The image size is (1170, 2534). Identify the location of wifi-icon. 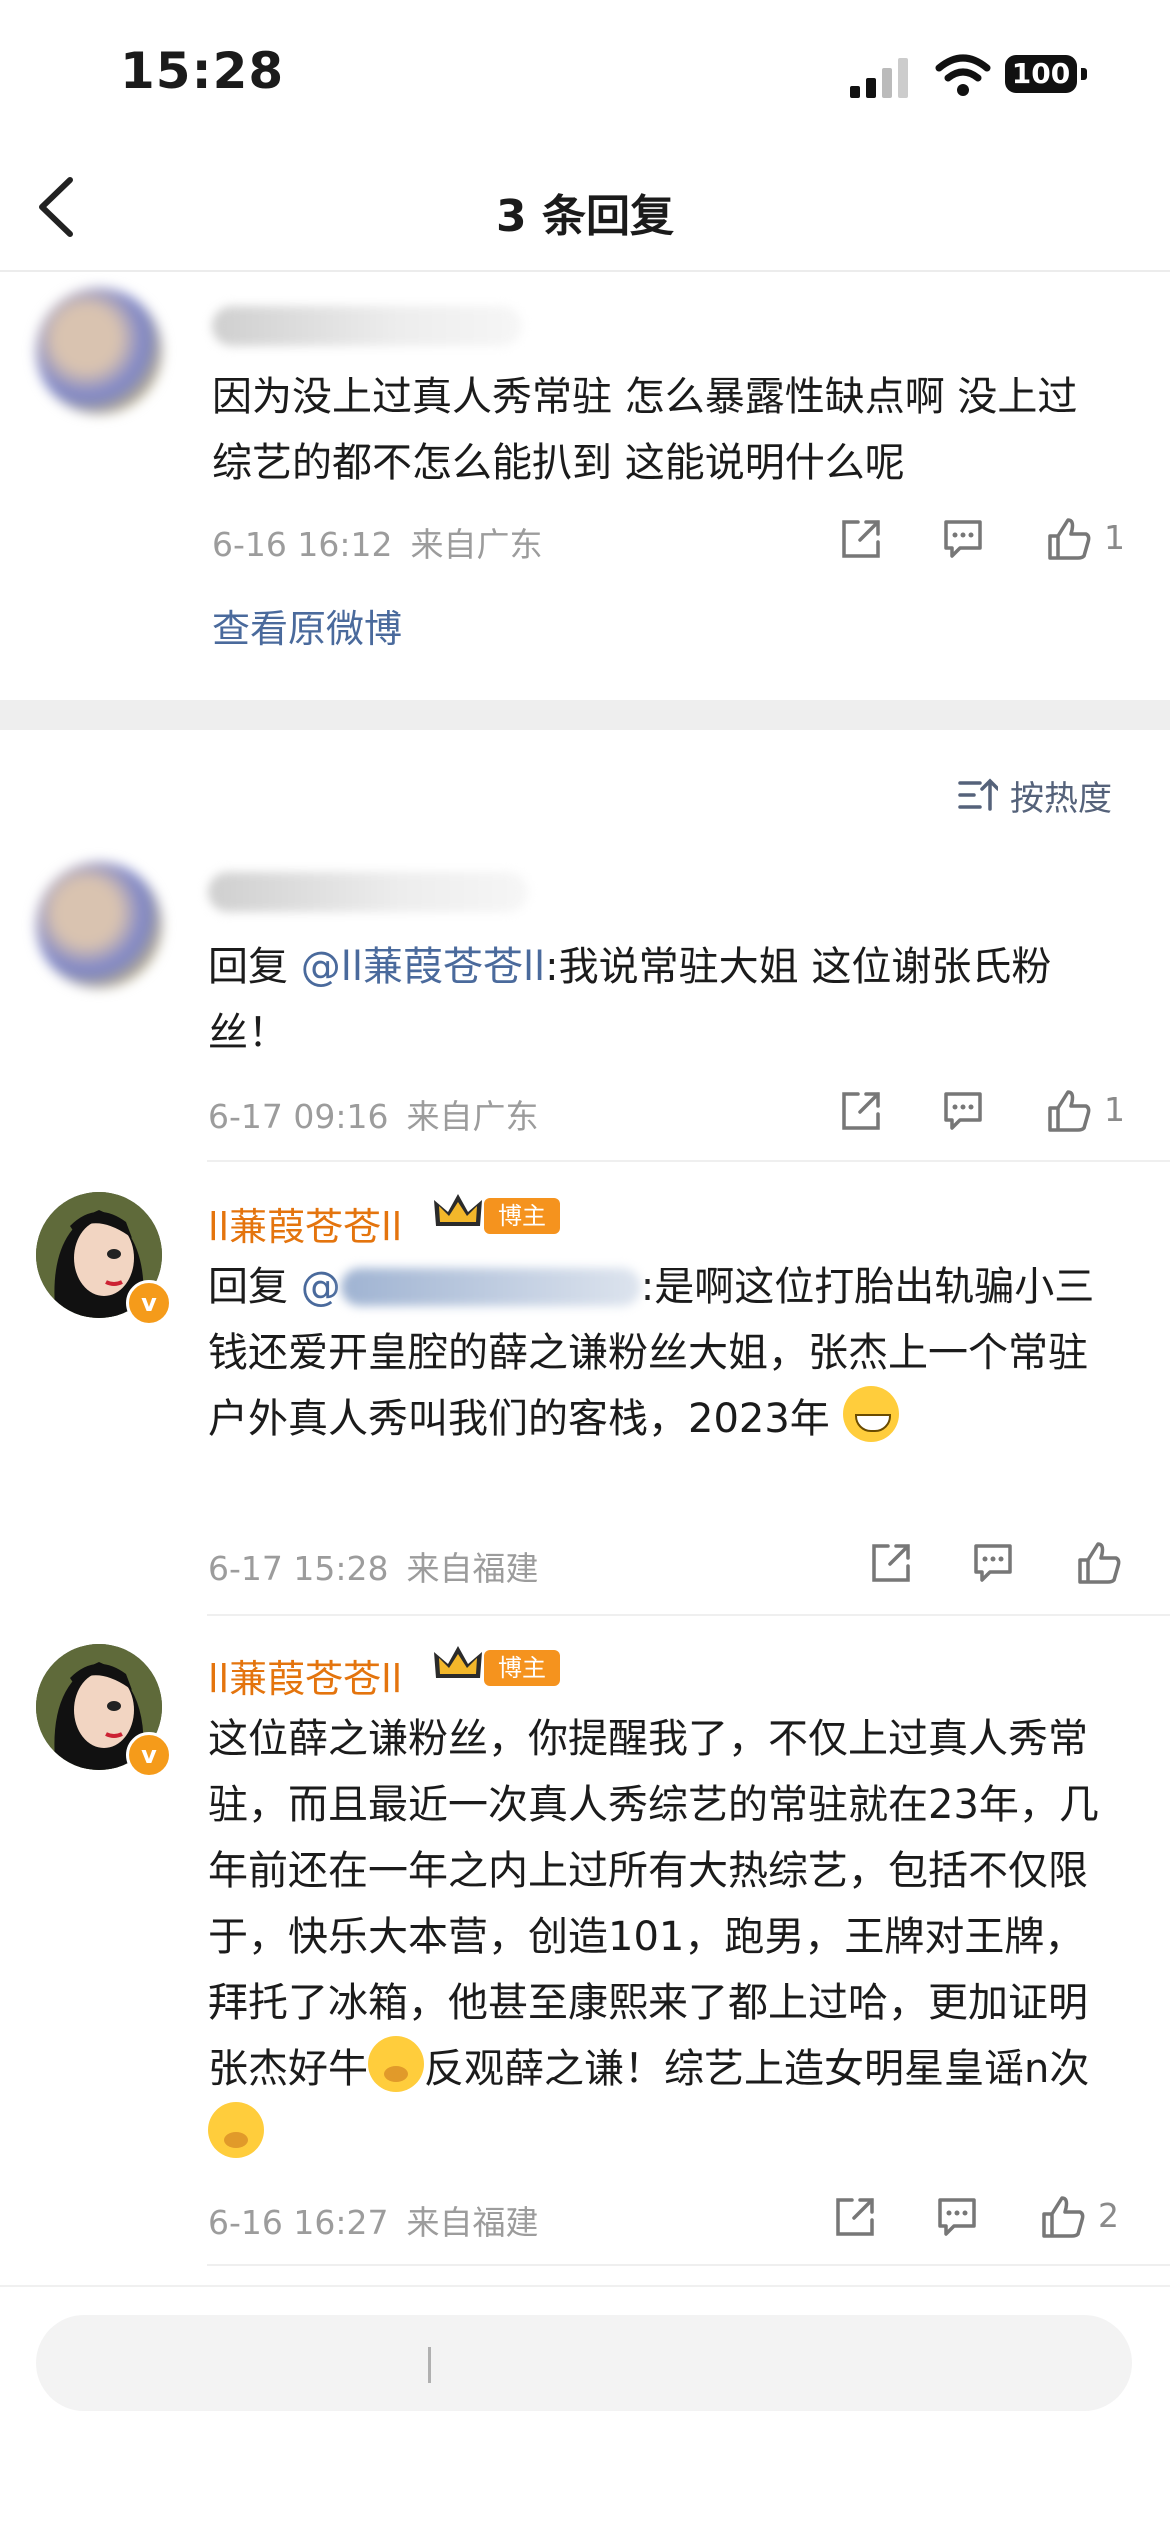
(963, 75).